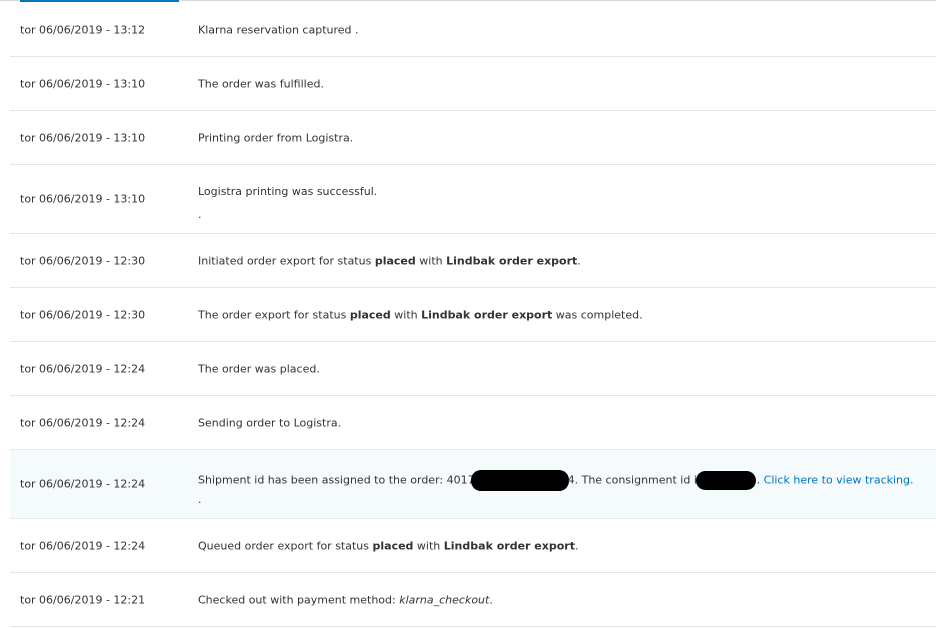 This screenshot has height=628, width=936. Describe the element at coordinates (270, 422) in the screenshot. I see `log-message: Sending order to Logistra.` at that location.